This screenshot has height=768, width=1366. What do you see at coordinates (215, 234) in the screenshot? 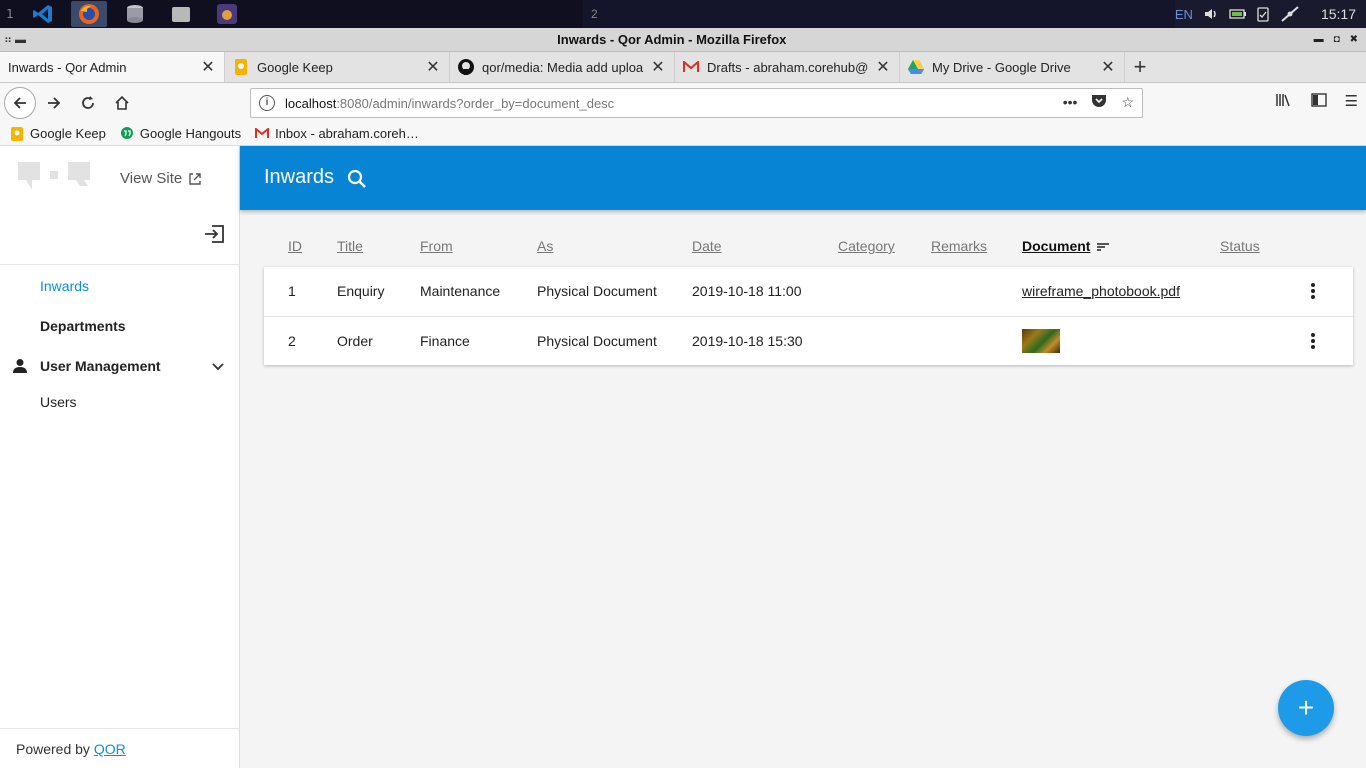
I see `logout-icon` at bounding box center [215, 234].